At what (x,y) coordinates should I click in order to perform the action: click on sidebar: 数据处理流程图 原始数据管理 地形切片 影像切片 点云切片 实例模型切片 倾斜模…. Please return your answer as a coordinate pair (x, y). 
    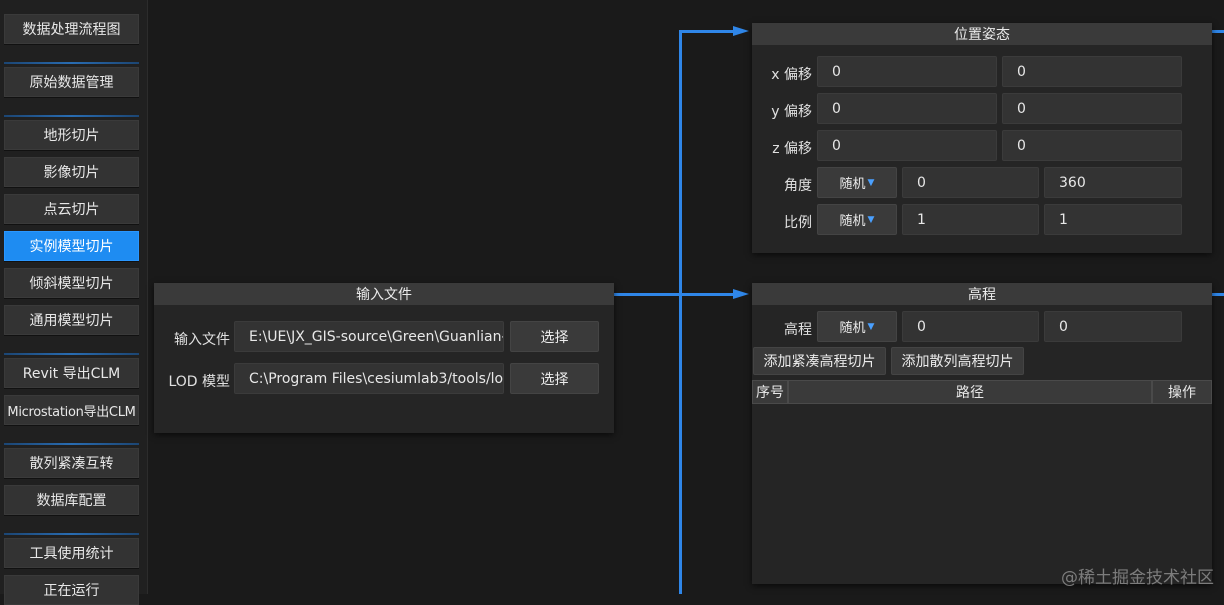
    Looking at the image, I should click on (74, 302).